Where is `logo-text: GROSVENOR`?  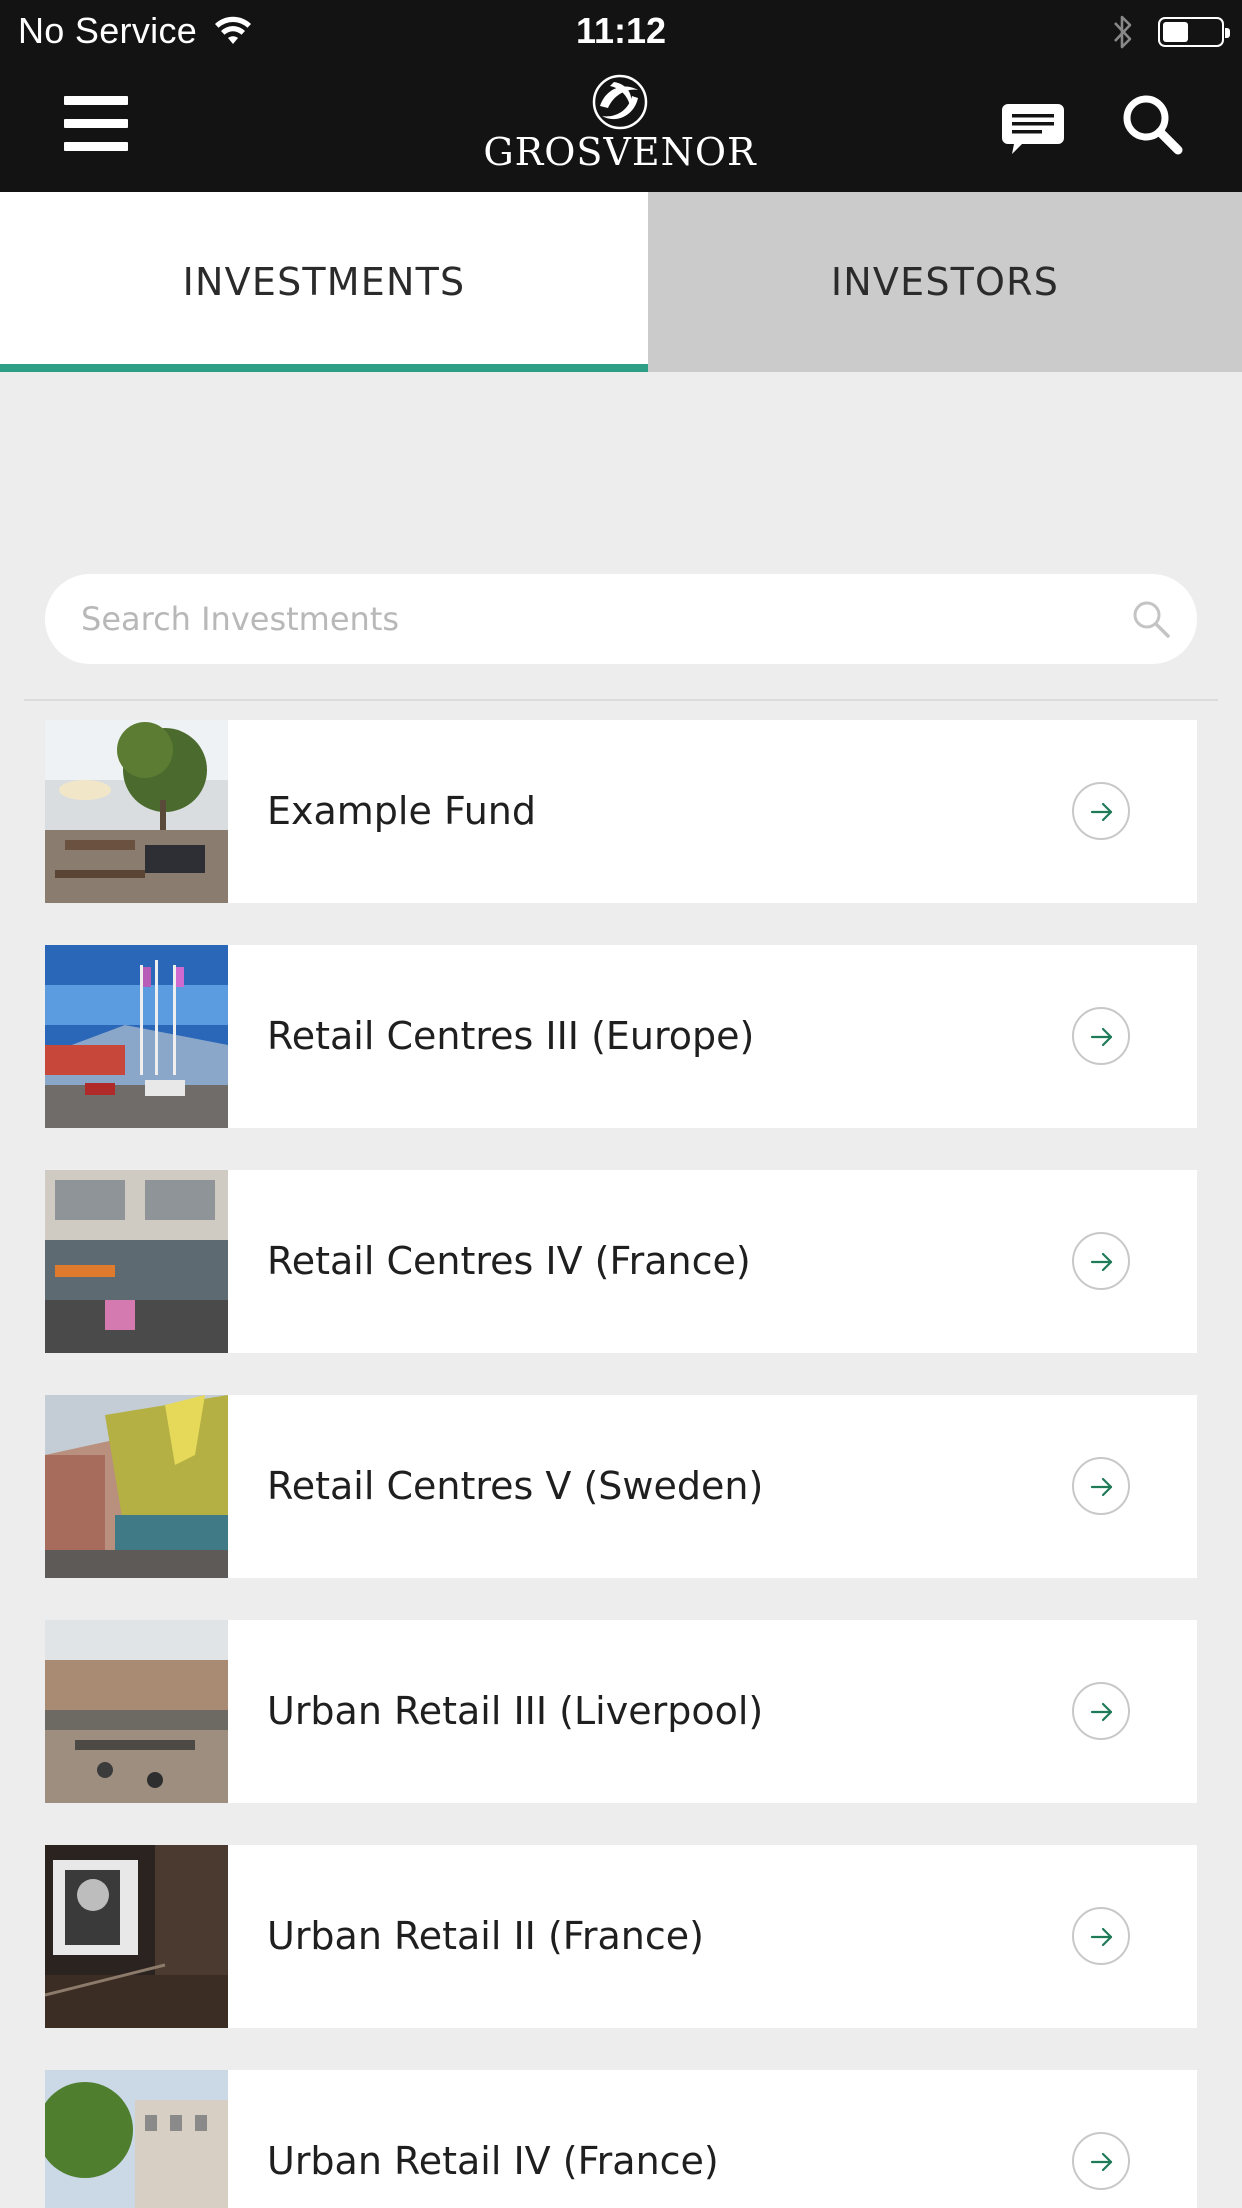 logo-text: GROSVENOR is located at coordinates (620, 152).